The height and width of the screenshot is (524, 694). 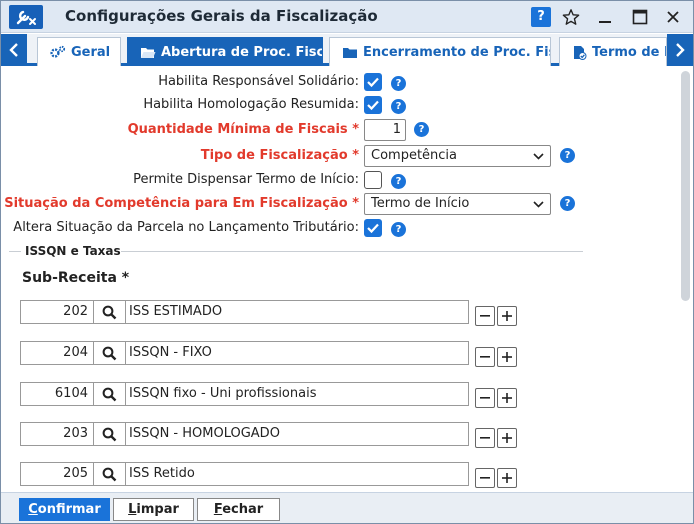 What do you see at coordinates (373, 228) in the screenshot?
I see `altera-situacao-parcela-checkbox` at bounding box center [373, 228].